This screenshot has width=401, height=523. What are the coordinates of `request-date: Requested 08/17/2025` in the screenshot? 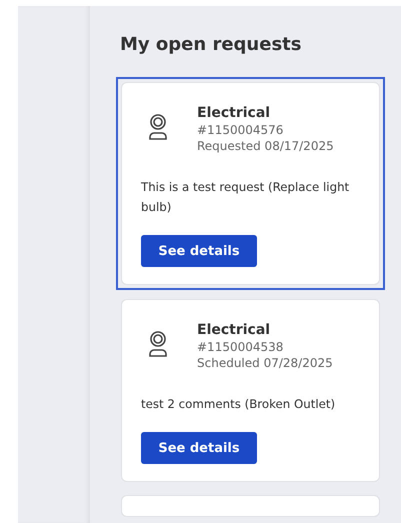 It's located at (265, 146).